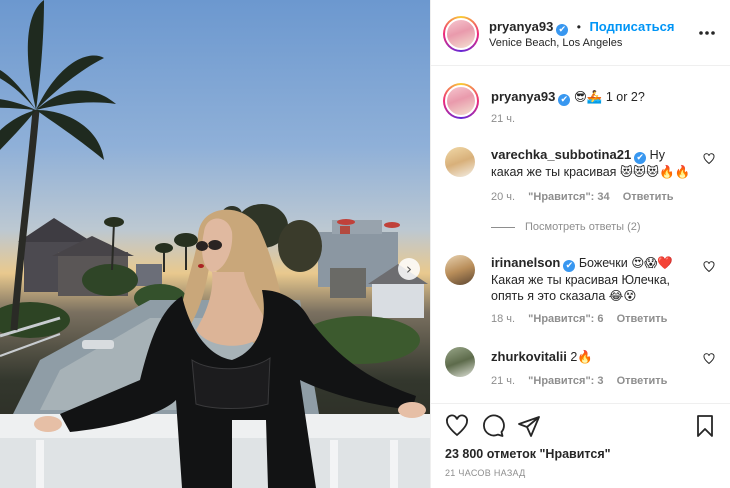 The width and height of the screenshot is (730, 488). What do you see at coordinates (579, 115) in the screenshot?
I see `caption: pryanya93 ✔ 😎🚣 1 or 2? 21 ч.` at bounding box center [579, 115].